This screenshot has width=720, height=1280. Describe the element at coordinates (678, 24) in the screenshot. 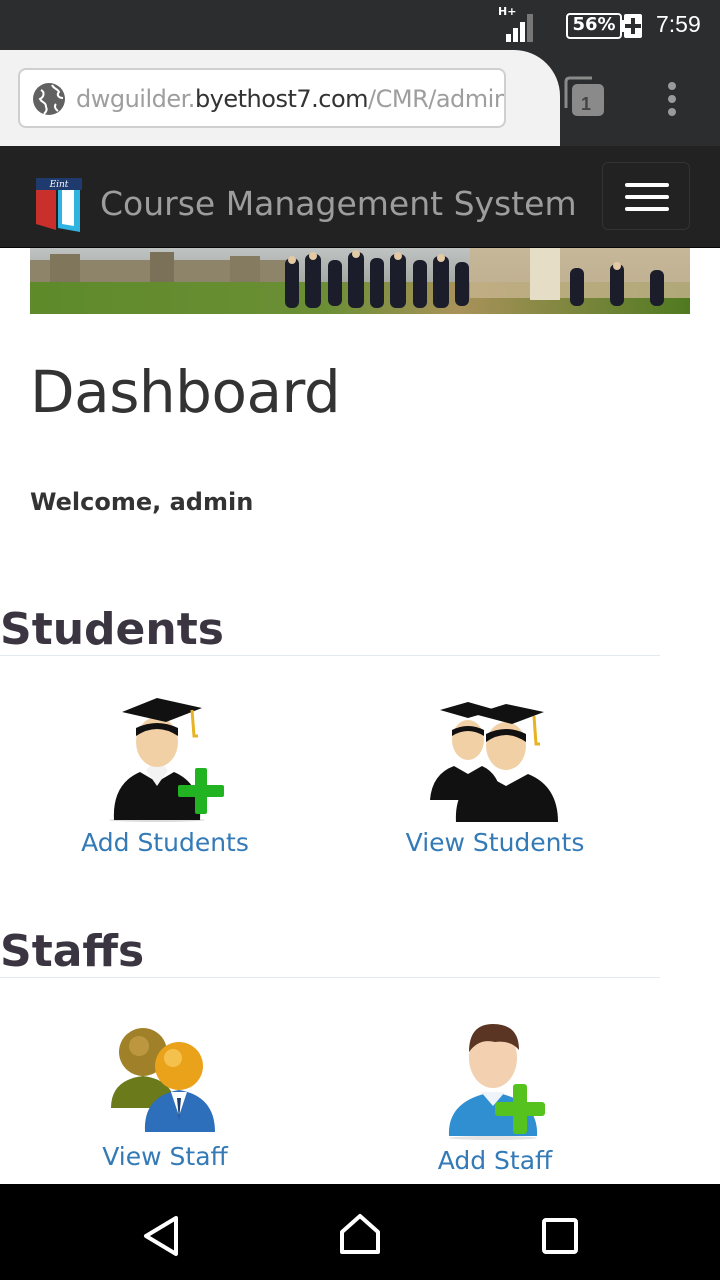

I see `clock: 7:59` at that location.